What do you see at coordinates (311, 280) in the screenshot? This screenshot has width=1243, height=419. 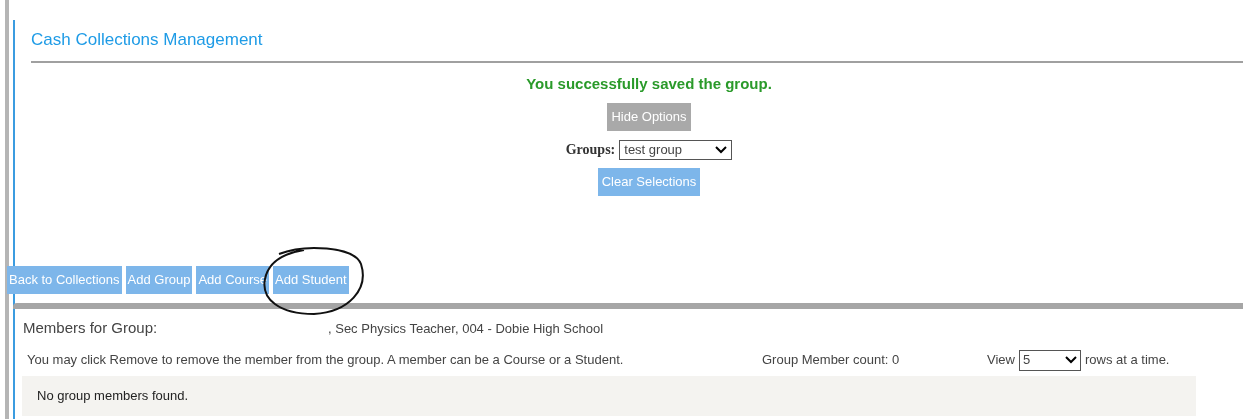 I see `action-button: Add Student` at bounding box center [311, 280].